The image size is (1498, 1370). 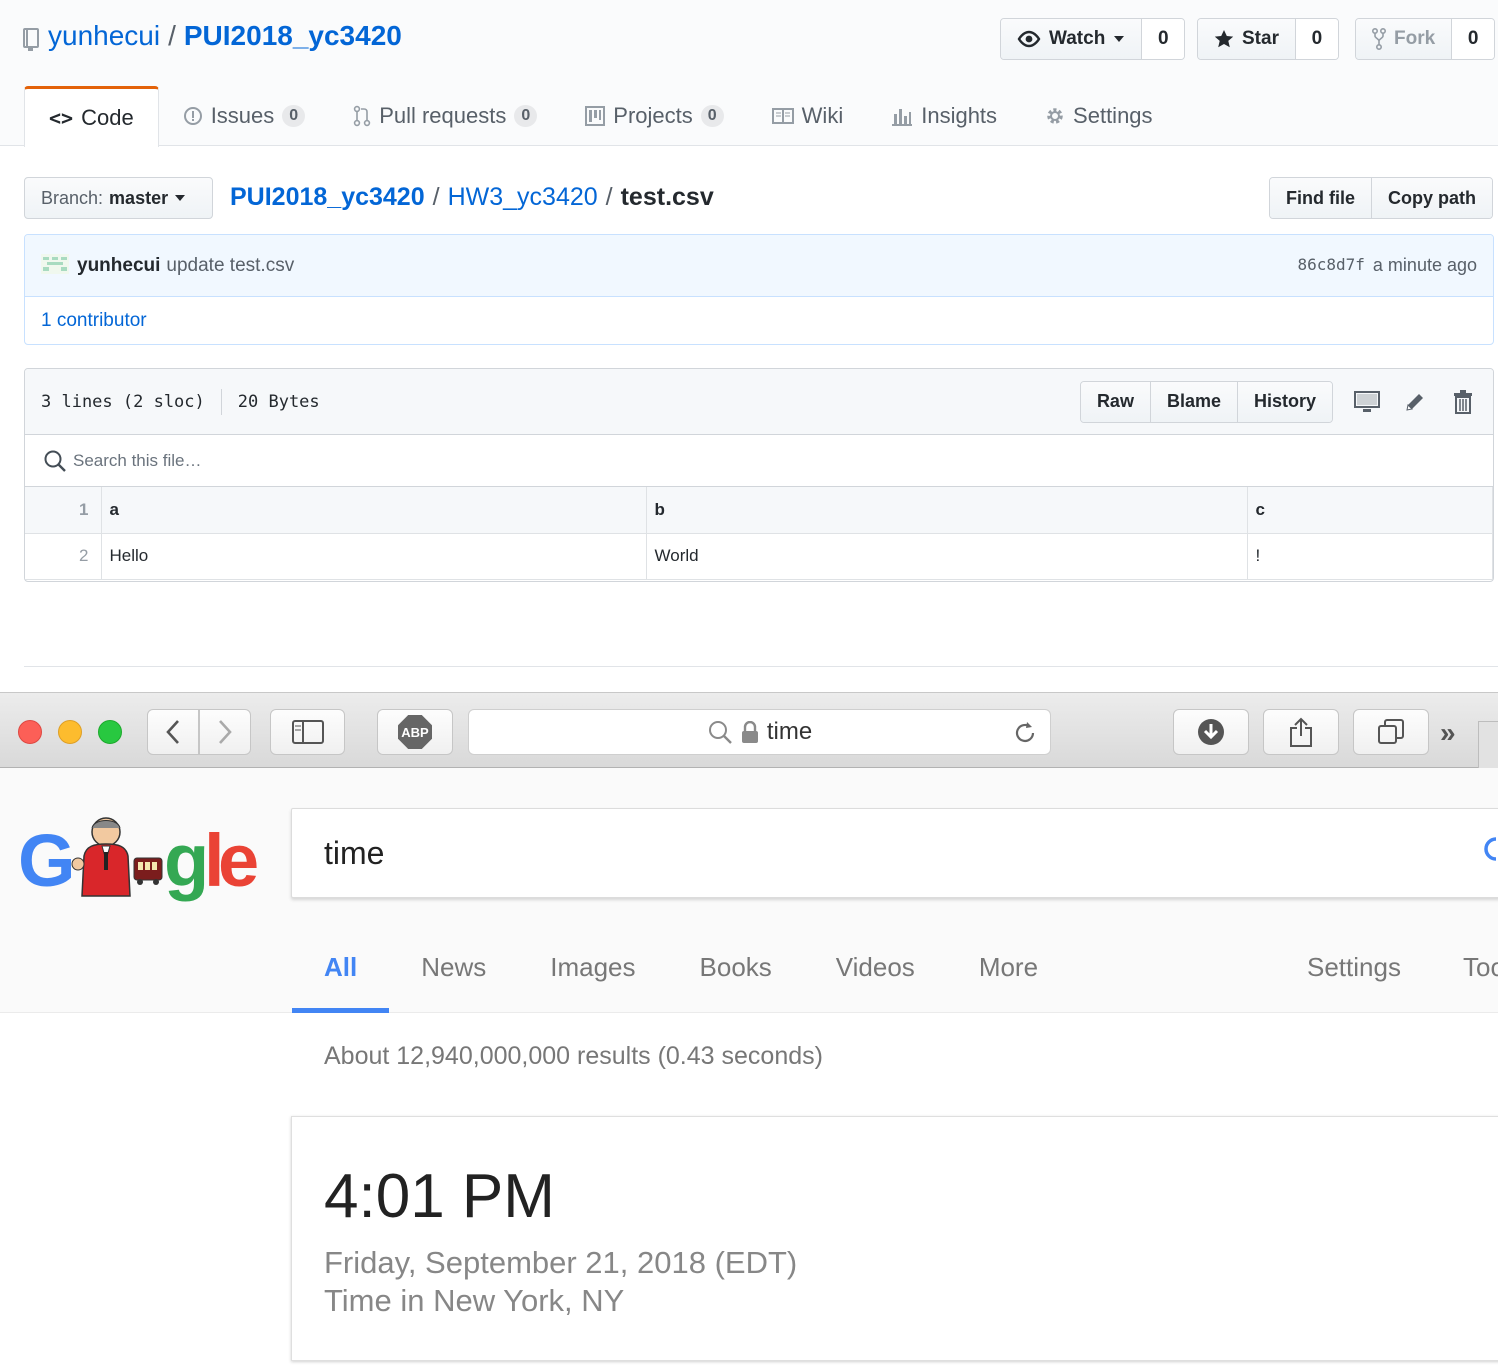 What do you see at coordinates (180, 198) in the screenshot?
I see `caret-down-icon` at bounding box center [180, 198].